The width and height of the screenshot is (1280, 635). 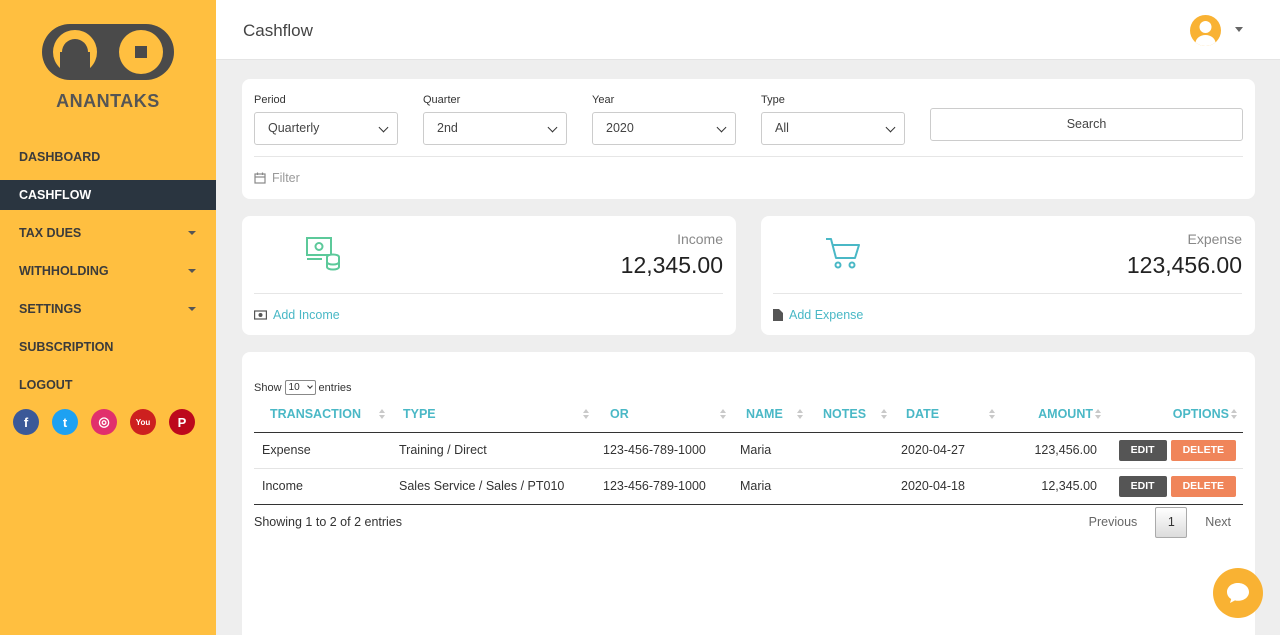 I want to click on sidebar-item-dashboard: DASHBOARD, so click(x=108, y=157).